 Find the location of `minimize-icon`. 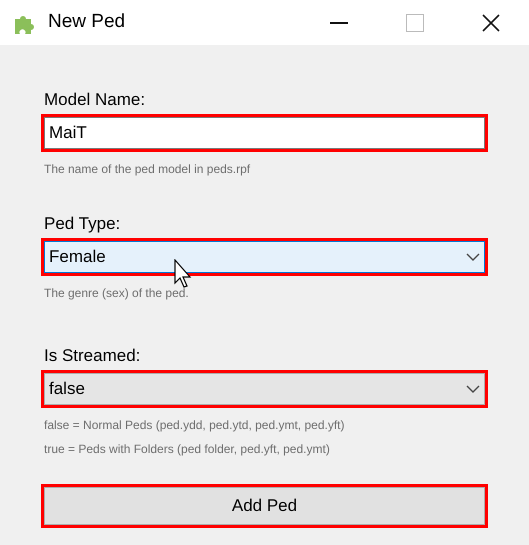

minimize-icon is located at coordinates (339, 23).